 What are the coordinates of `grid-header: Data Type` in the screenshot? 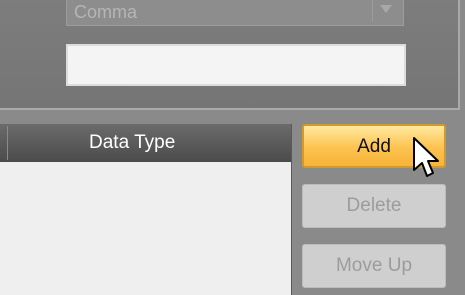 It's located at (145, 143).